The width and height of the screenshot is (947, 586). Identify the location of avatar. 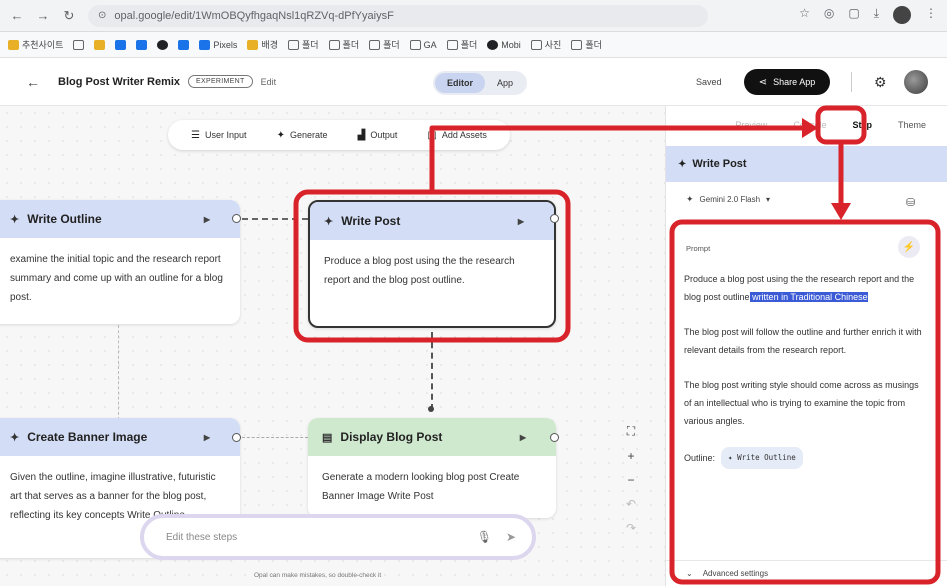
(916, 82).